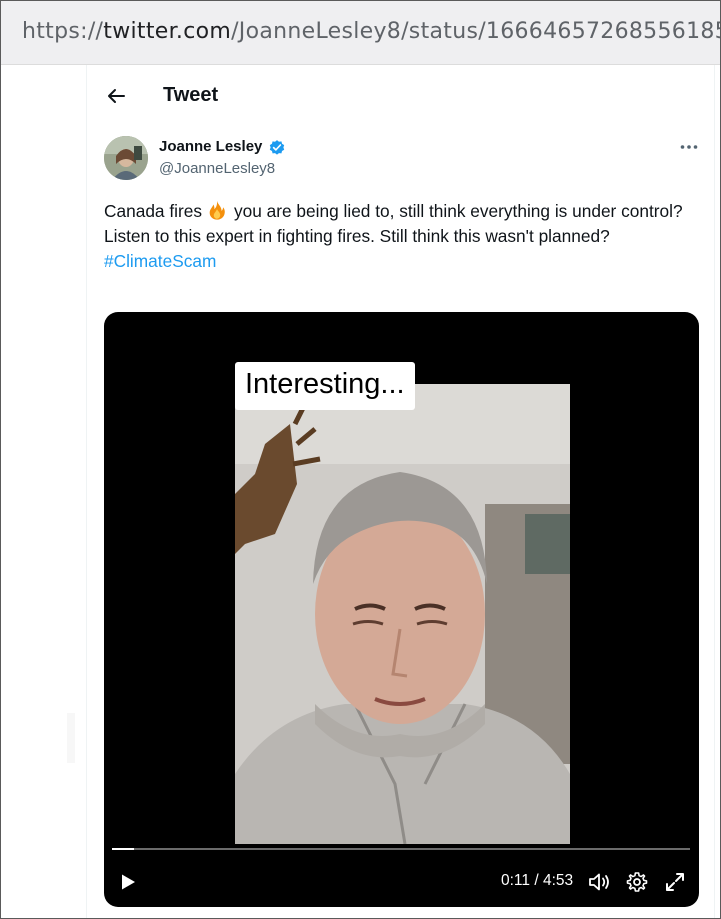 This screenshot has height=919, width=721. I want to click on hashtag-link: #ClimateScam, so click(160, 261).